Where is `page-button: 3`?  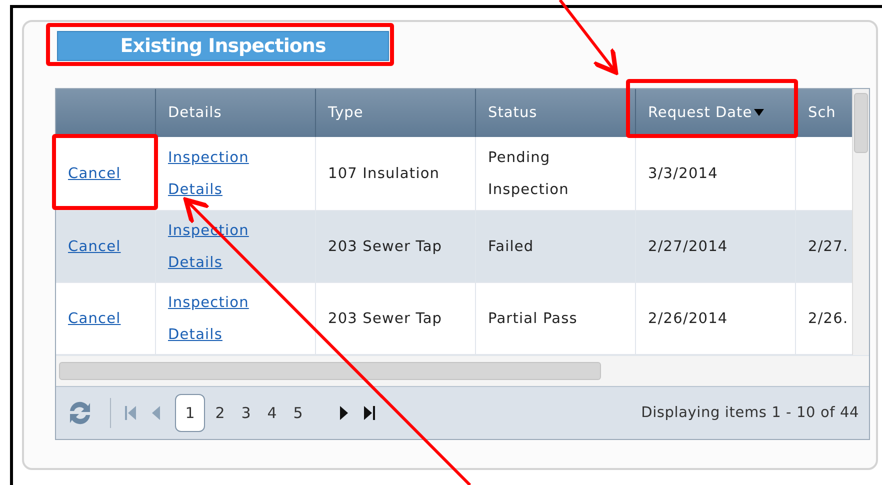
page-button: 3 is located at coordinates (246, 413).